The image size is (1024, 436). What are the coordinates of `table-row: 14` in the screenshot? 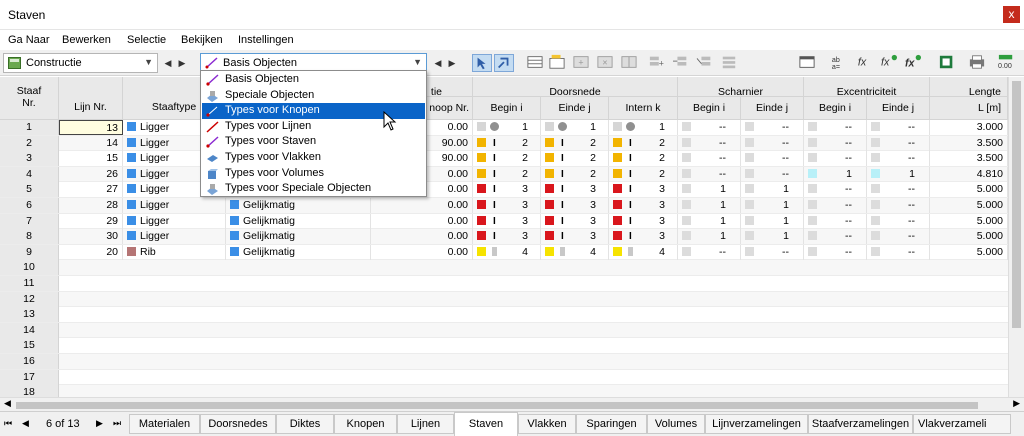 It's located at (504, 330).